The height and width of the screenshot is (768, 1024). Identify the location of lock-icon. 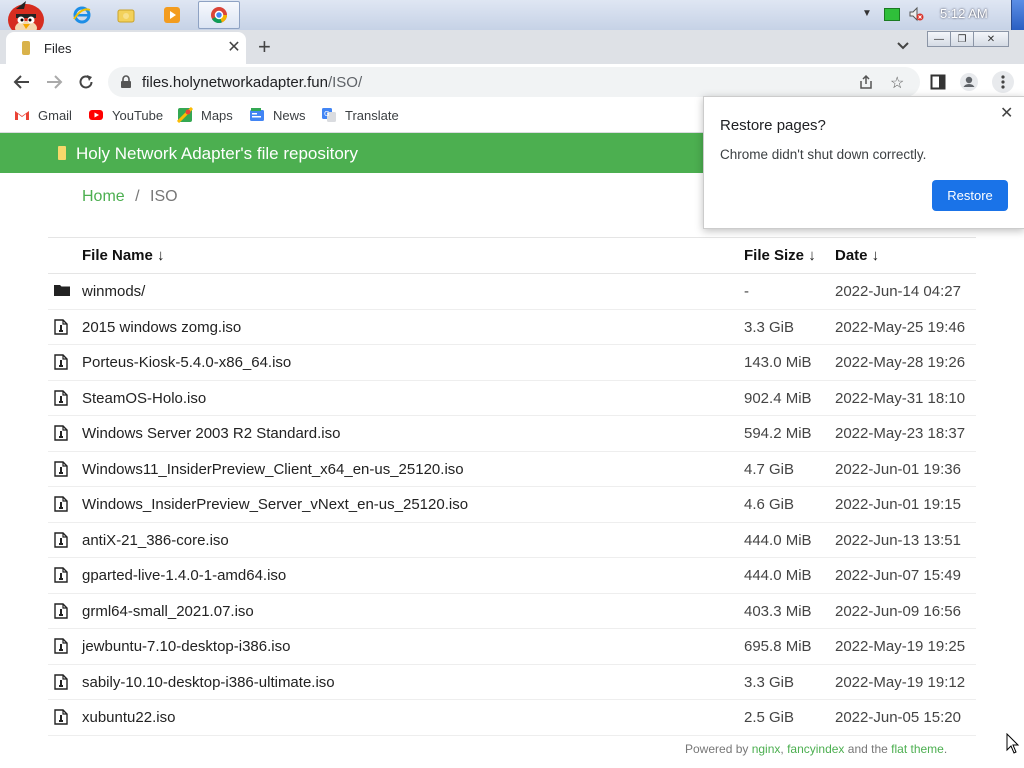
(126, 84).